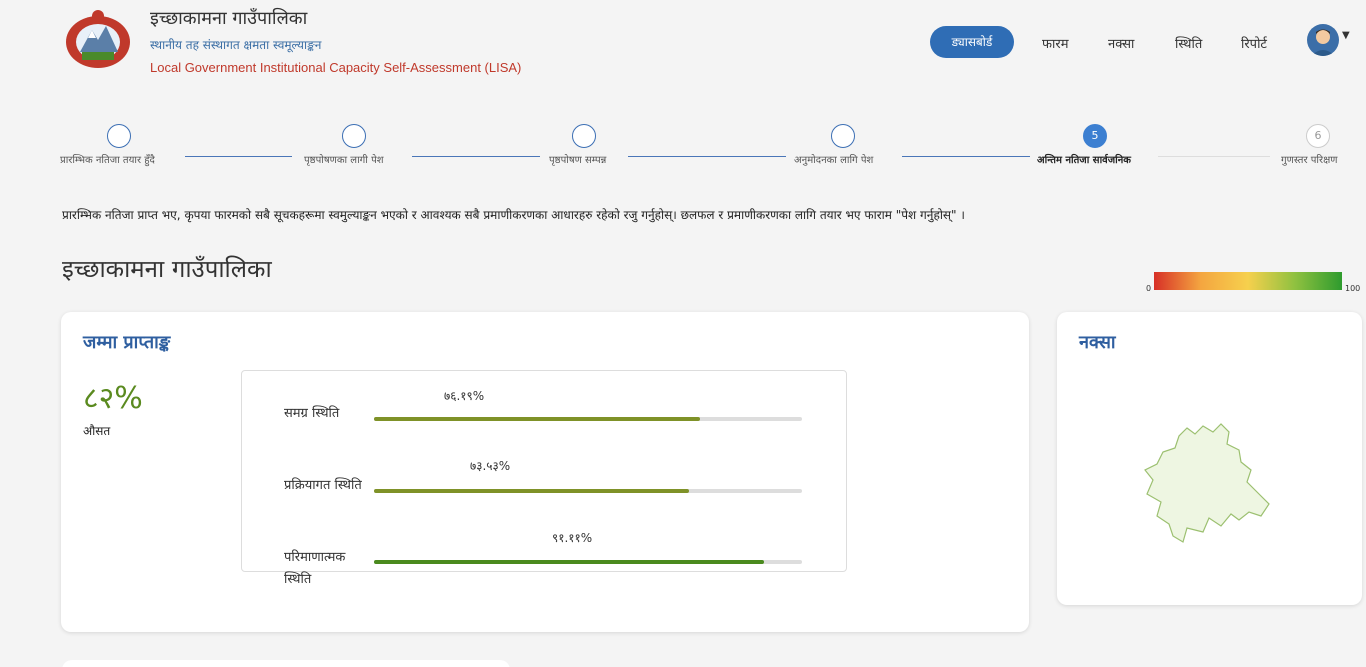 This screenshot has width=1366, height=667. I want to click on bar-2-track, so click(588, 491).